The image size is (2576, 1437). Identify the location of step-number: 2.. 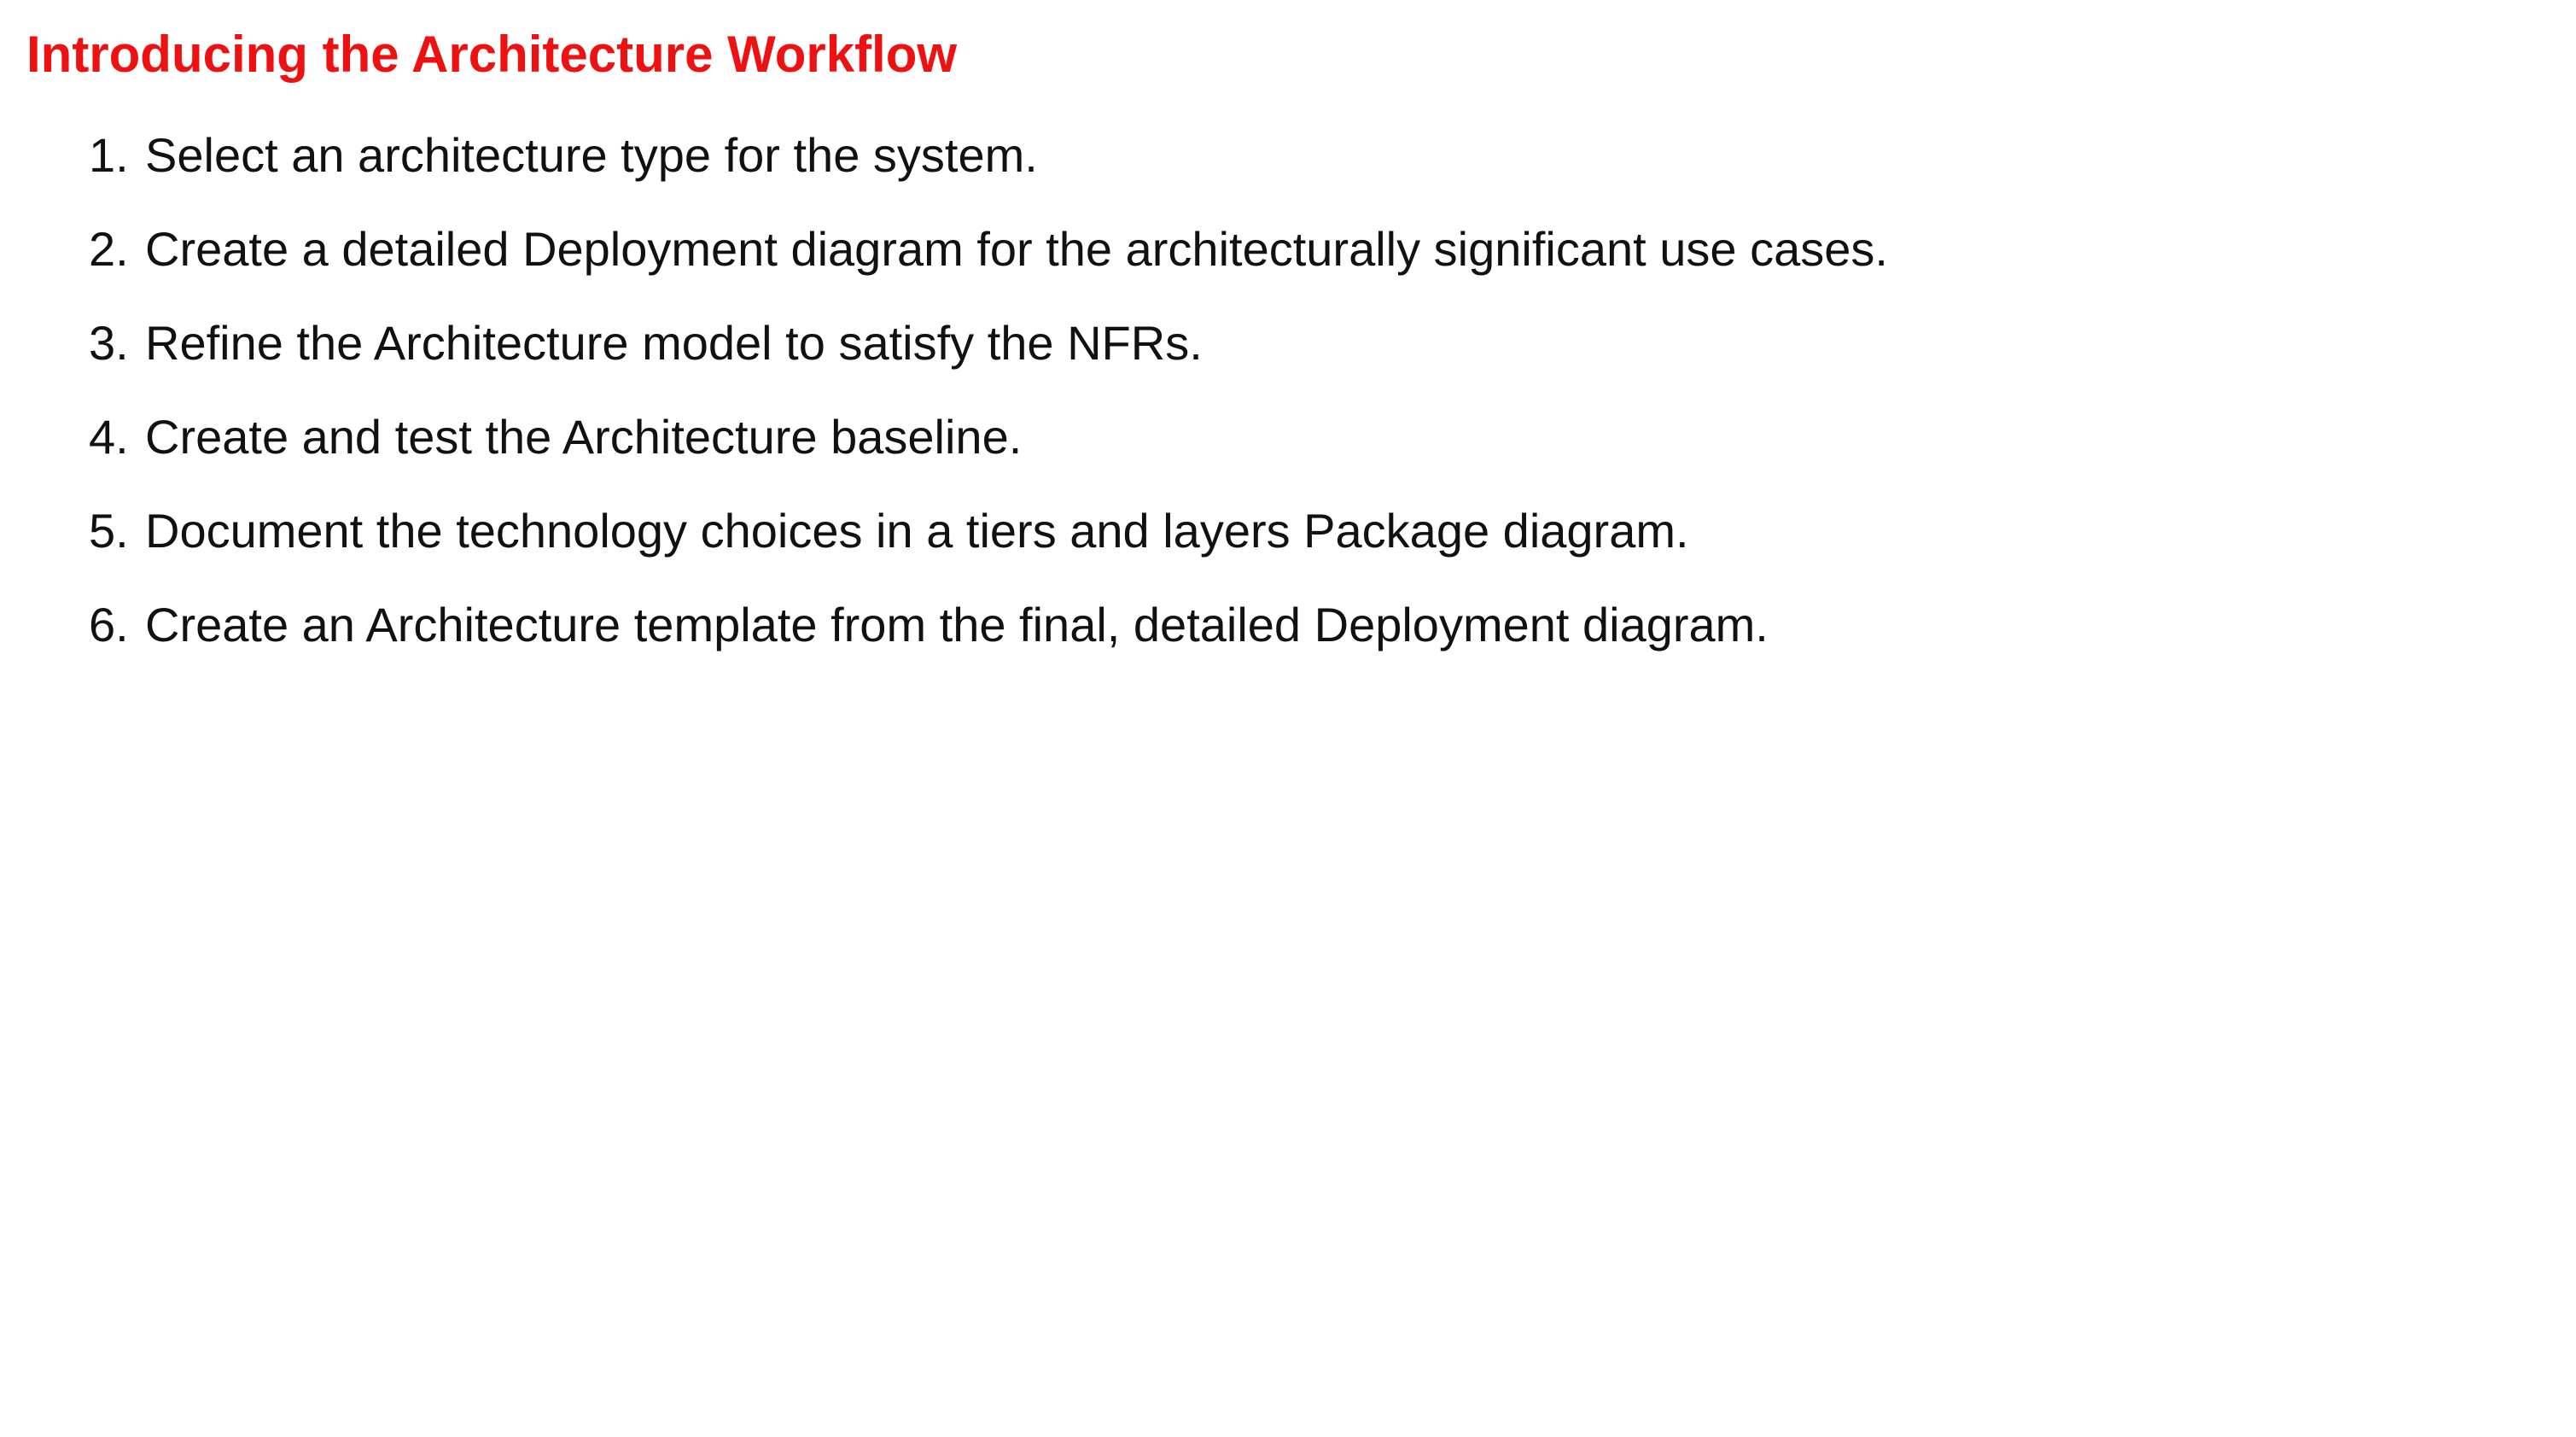
(109, 249).